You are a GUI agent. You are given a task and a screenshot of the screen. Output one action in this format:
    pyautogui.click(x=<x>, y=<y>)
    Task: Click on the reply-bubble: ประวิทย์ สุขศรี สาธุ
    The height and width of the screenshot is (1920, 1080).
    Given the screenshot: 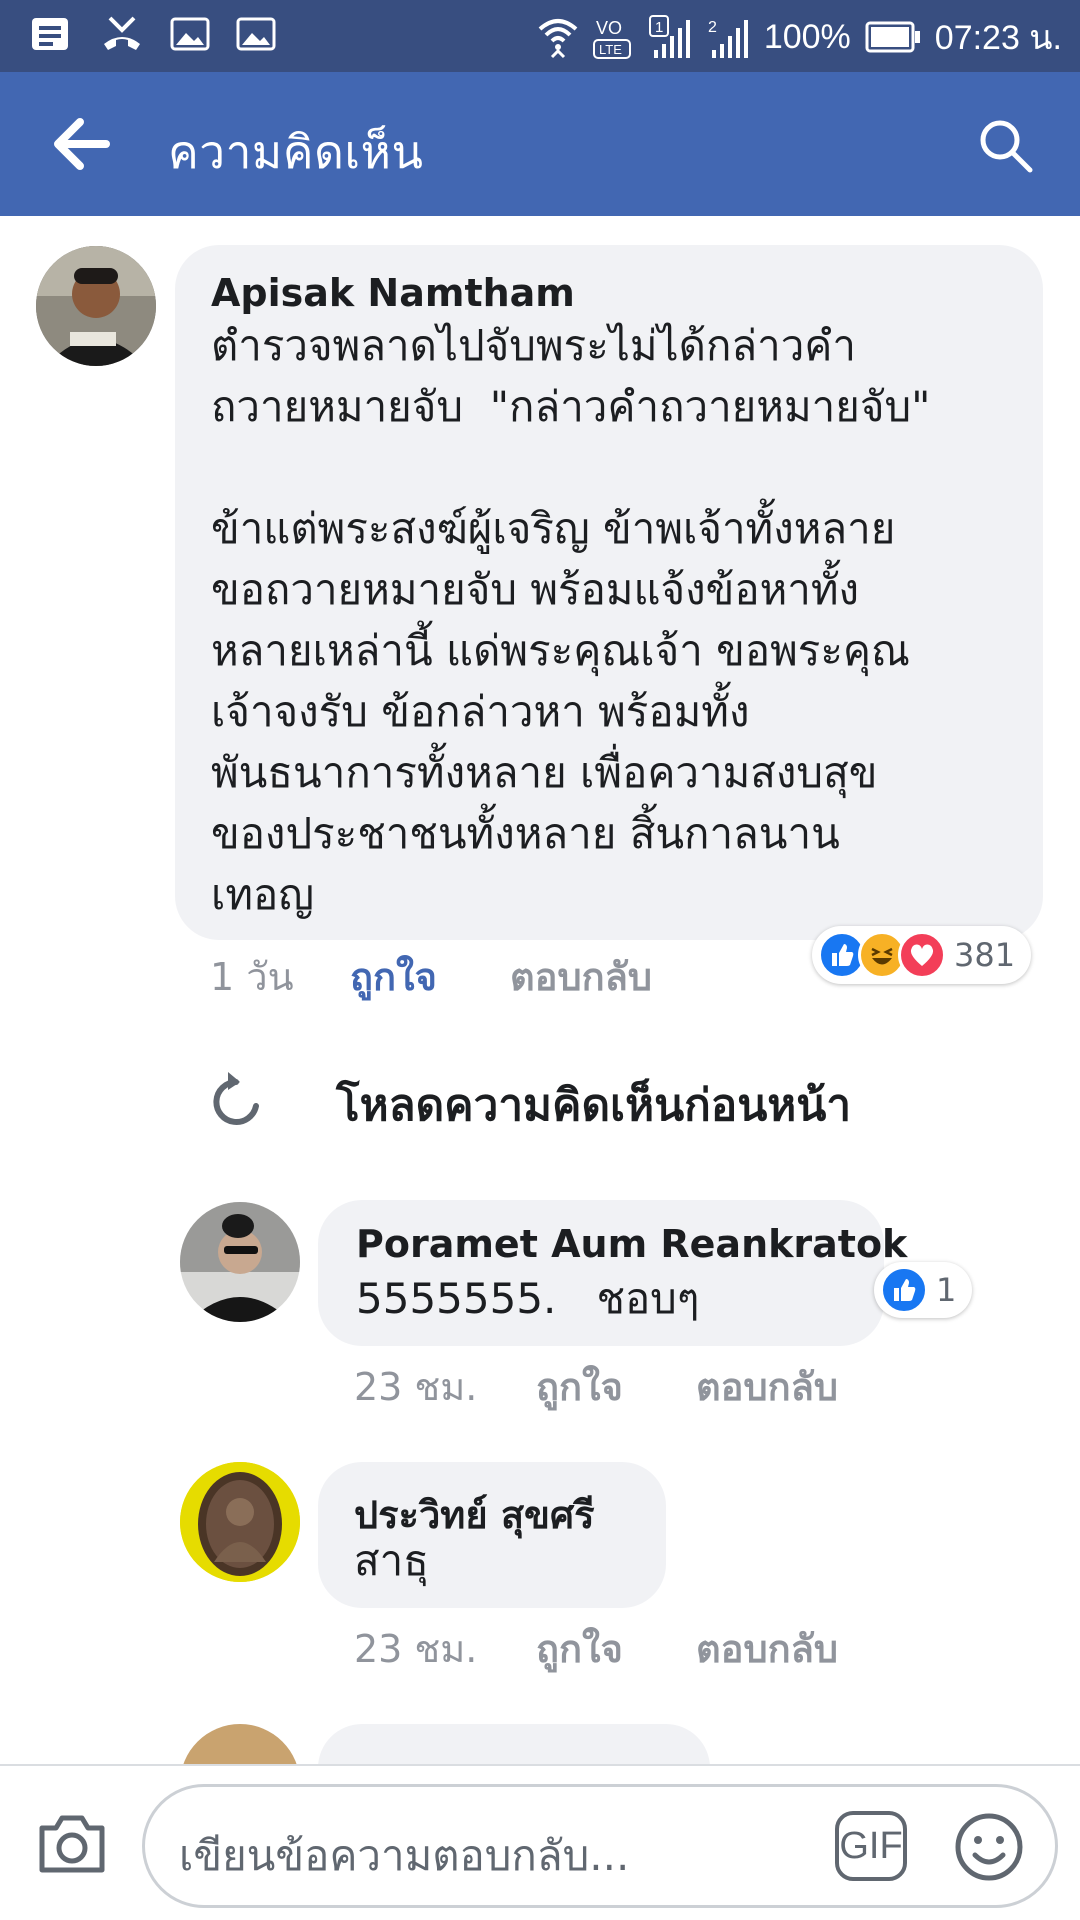 What is the action you would take?
    pyautogui.click(x=492, y=1535)
    